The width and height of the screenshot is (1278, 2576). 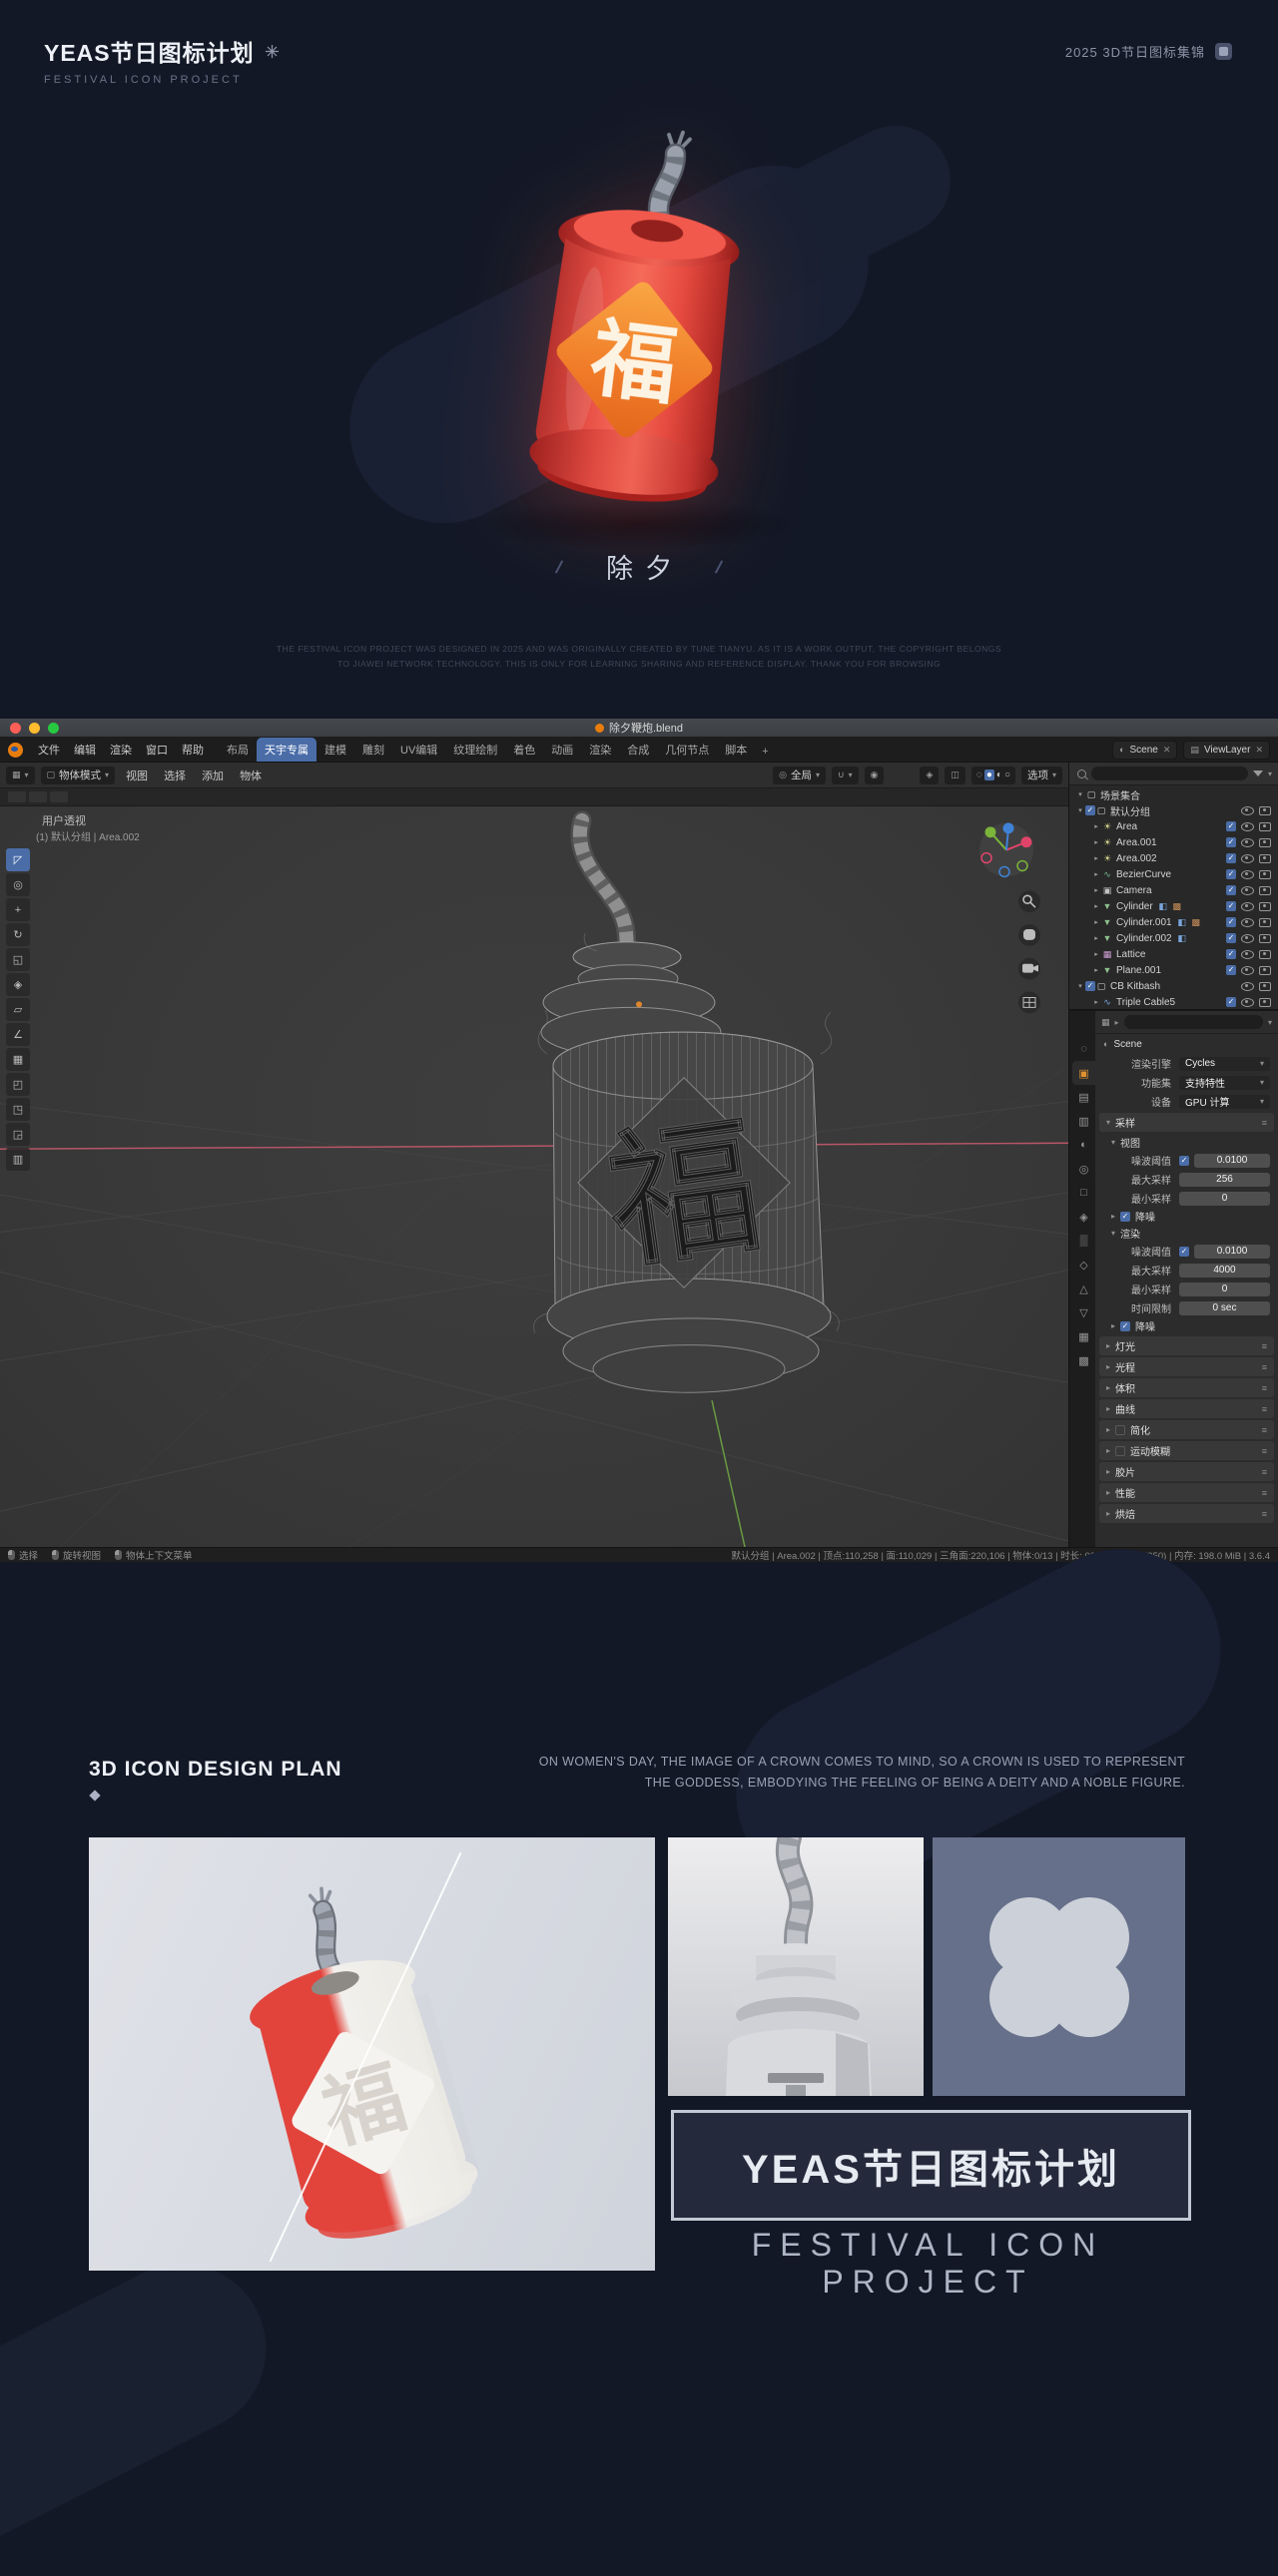 What do you see at coordinates (1264, 1123) in the screenshot?
I see `section-menu-icon: ≡` at bounding box center [1264, 1123].